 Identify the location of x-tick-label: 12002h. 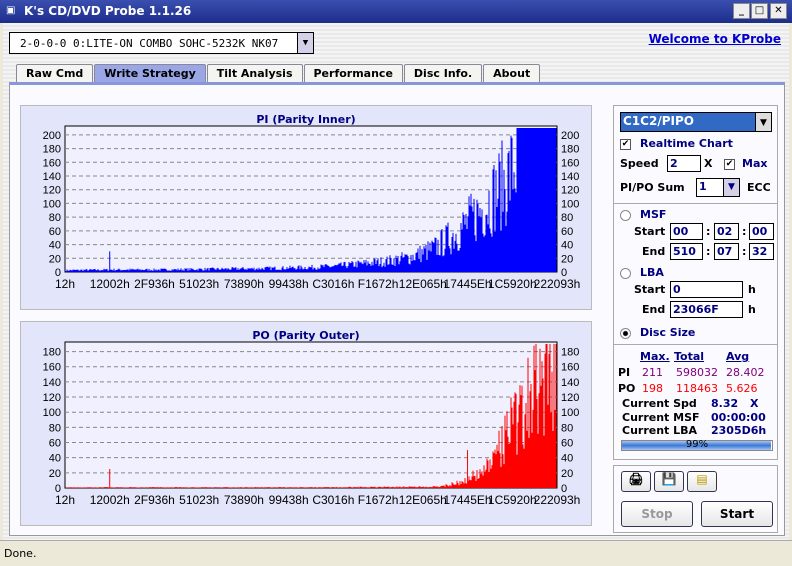
(110, 284).